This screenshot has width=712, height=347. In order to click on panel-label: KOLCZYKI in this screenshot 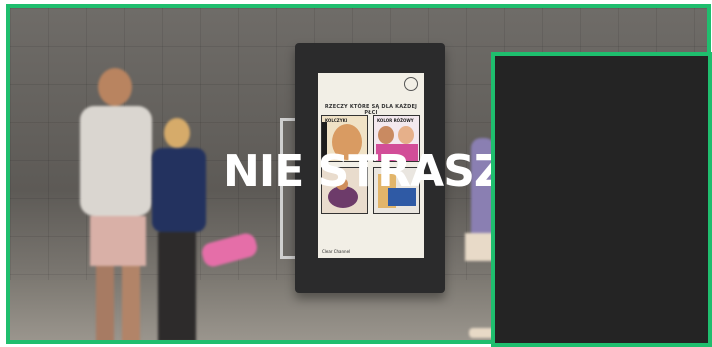, I will do `click(336, 120)`.